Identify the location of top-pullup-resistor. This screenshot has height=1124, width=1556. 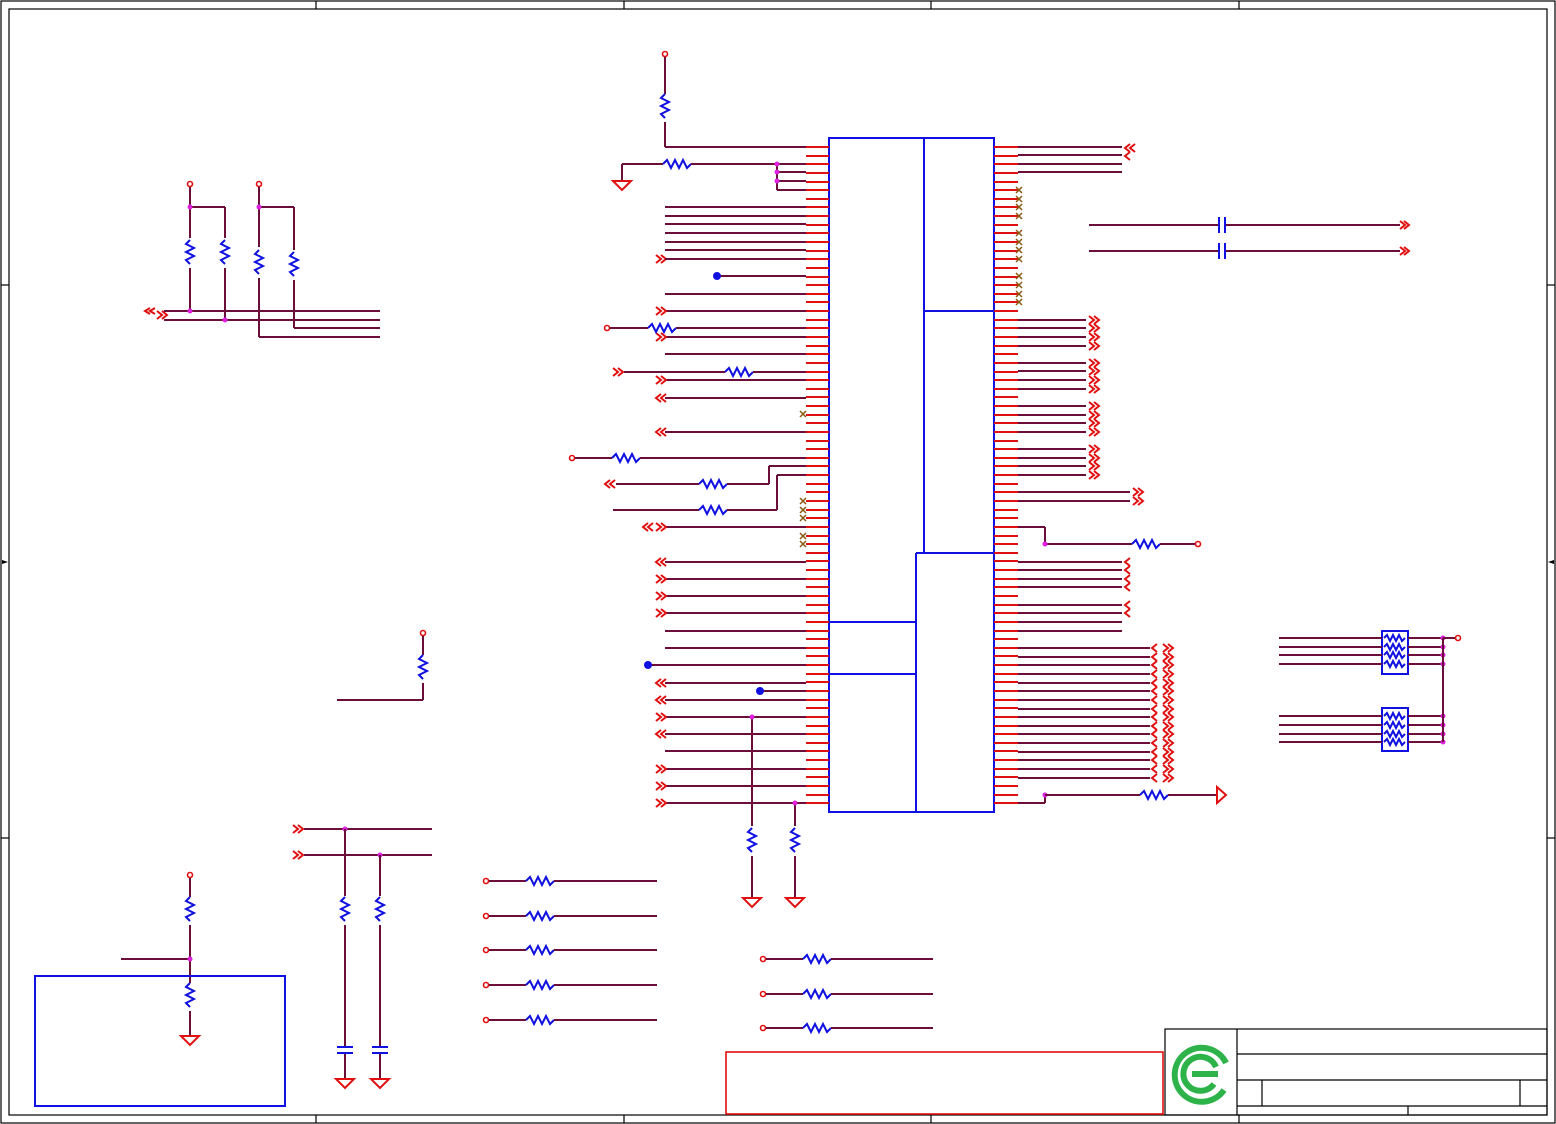
(708, 121).